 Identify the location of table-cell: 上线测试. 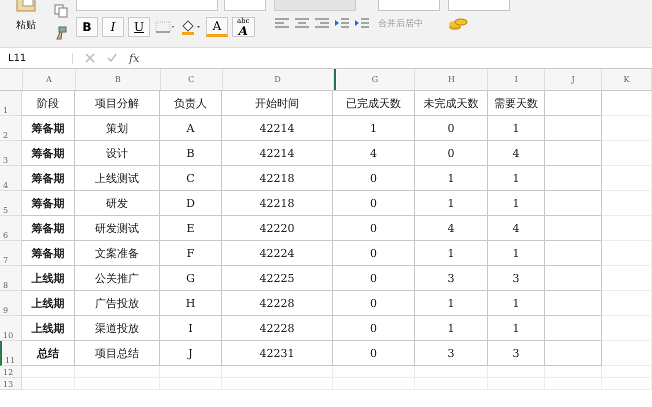
(117, 178).